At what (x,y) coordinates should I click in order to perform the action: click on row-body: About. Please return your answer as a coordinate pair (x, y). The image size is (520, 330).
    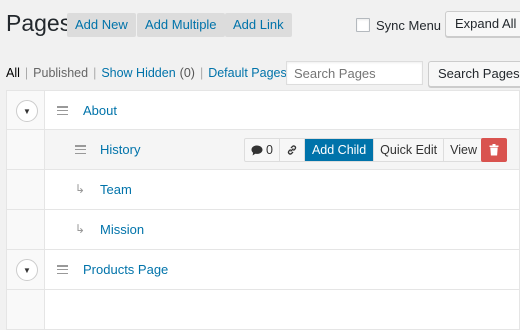
    Looking at the image, I should click on (282, 110).